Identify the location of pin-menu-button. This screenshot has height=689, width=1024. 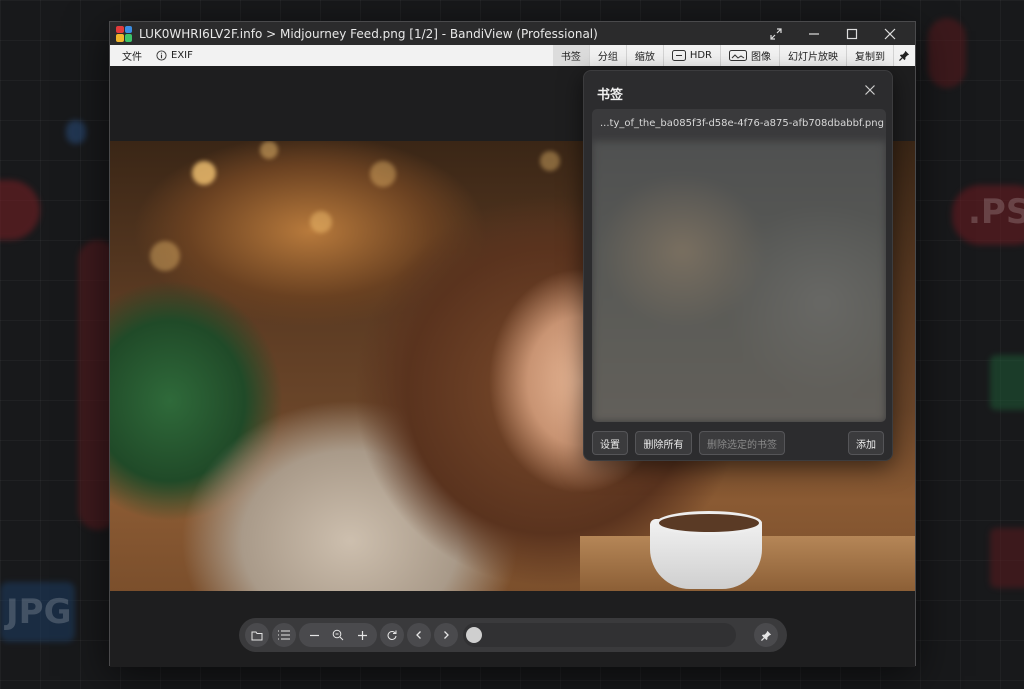
(904, 55).